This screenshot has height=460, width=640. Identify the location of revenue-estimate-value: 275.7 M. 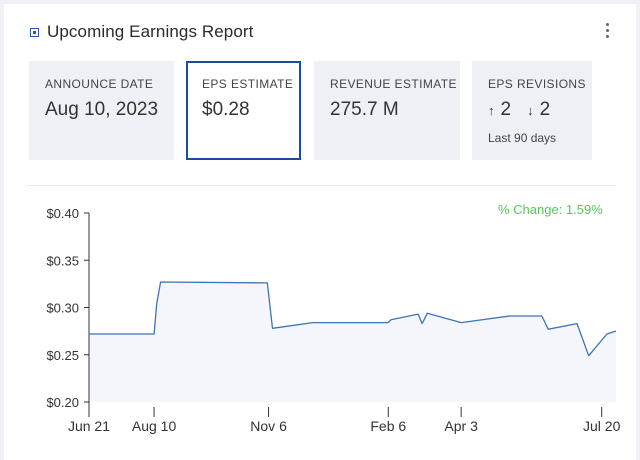
(364, 110).